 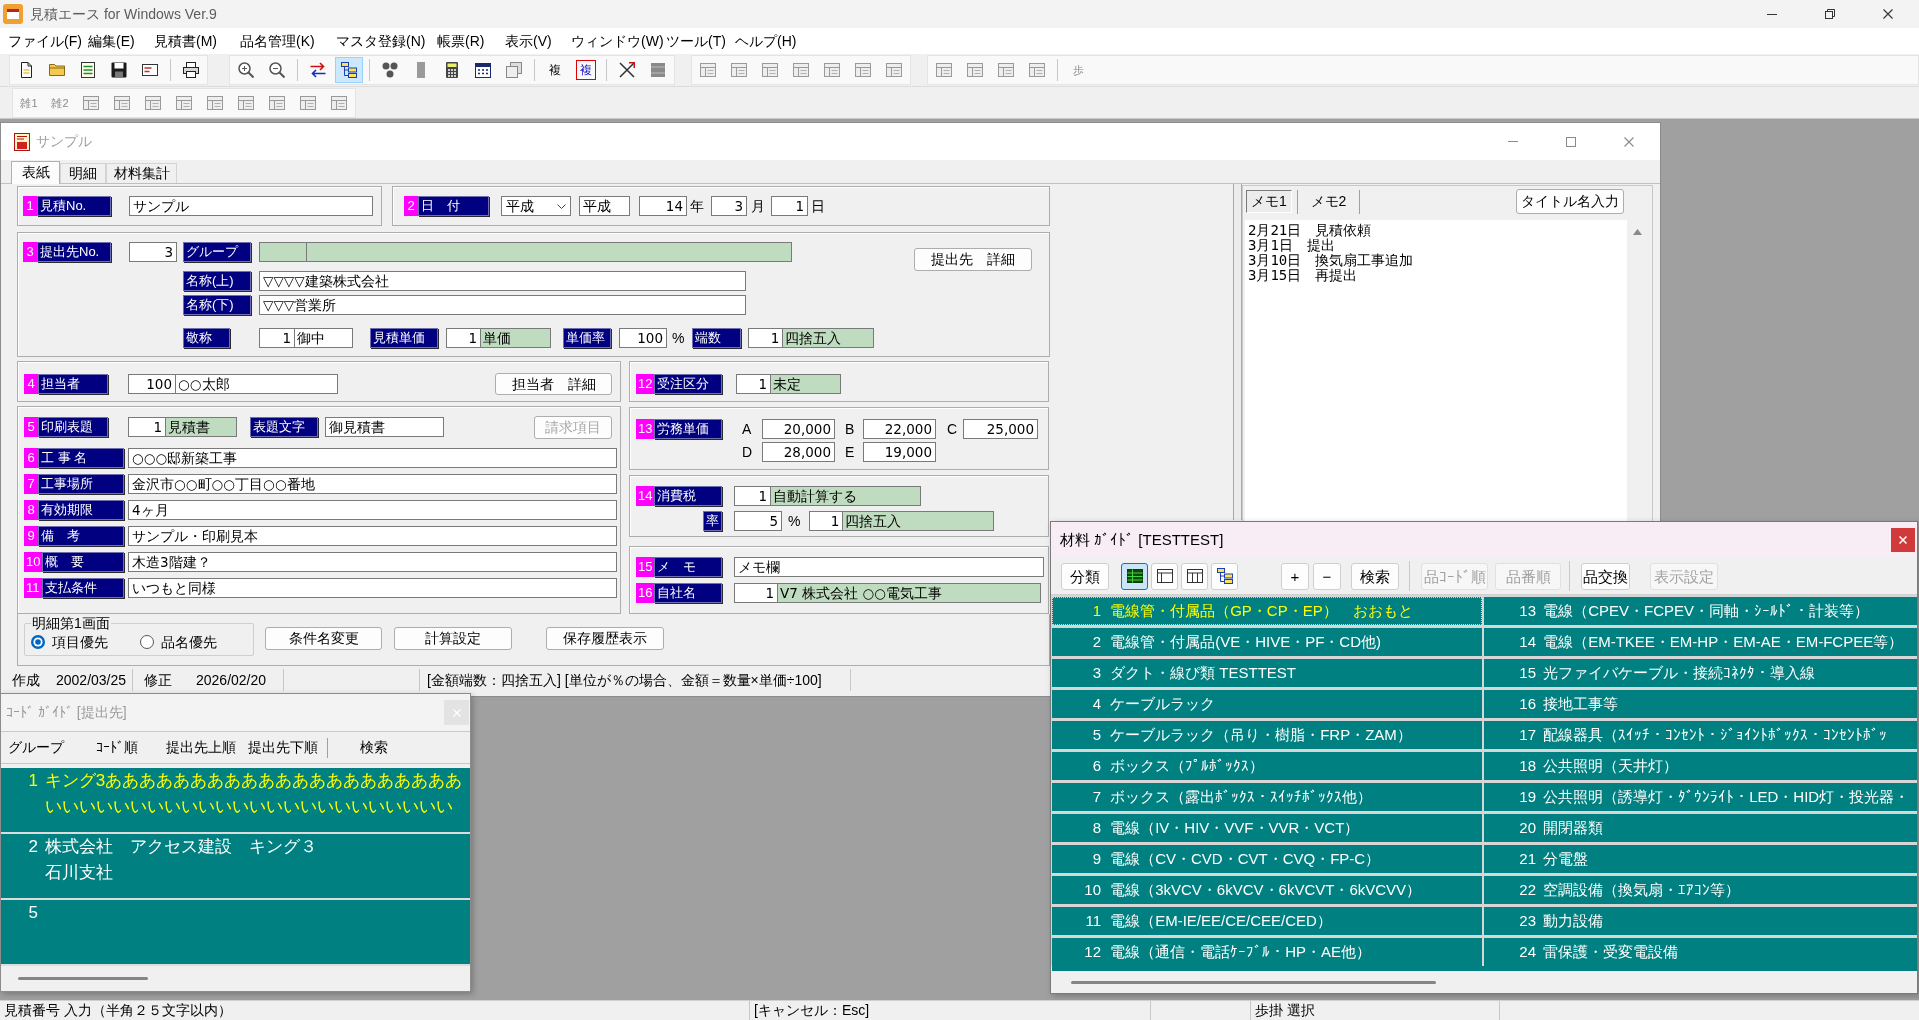 I want to click on name-field: 御中, so click(x=324, y=338).